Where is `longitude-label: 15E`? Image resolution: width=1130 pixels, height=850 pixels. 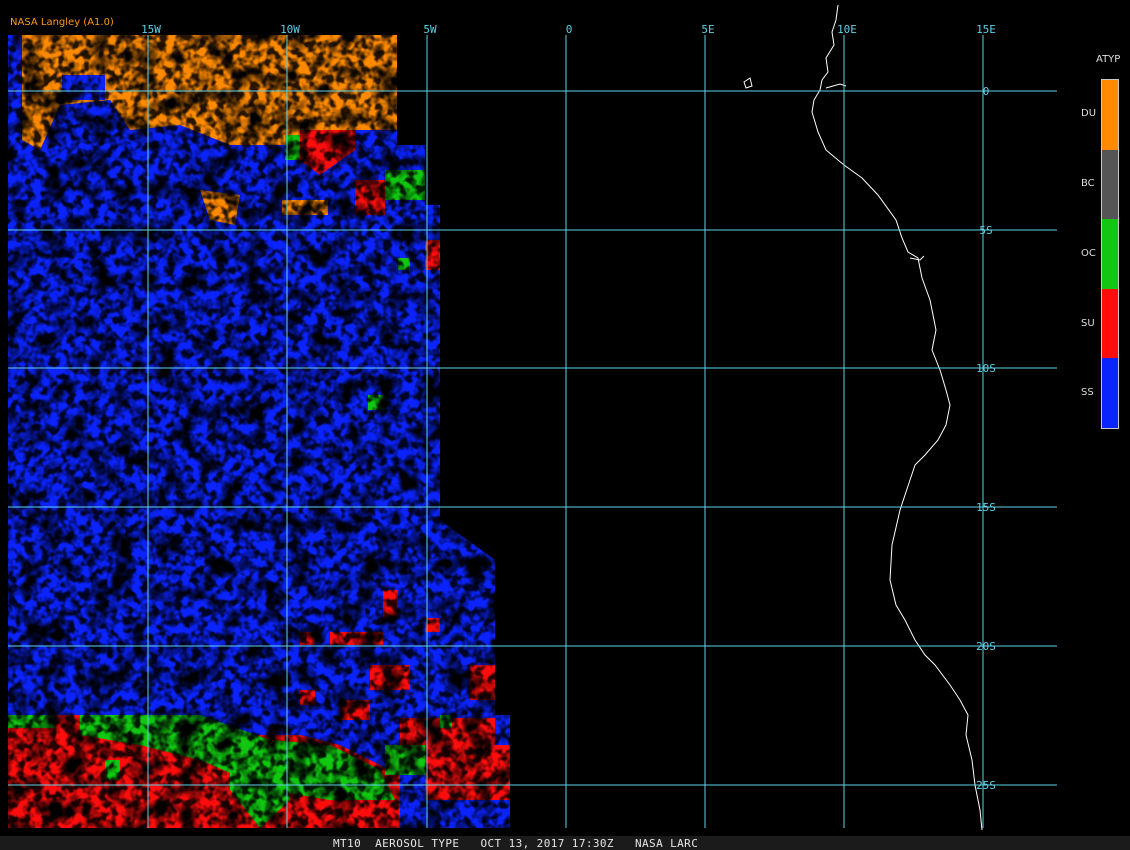
longitude-label: 15E is located at coordinates (986, 29).